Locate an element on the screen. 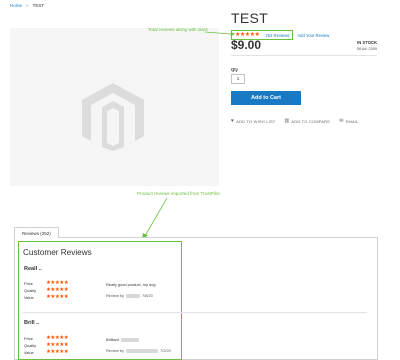 Image resolution: width=400 pixels, height=360 pixels. email-link: ✉ EMAIL is located at coordinates (348, 121).